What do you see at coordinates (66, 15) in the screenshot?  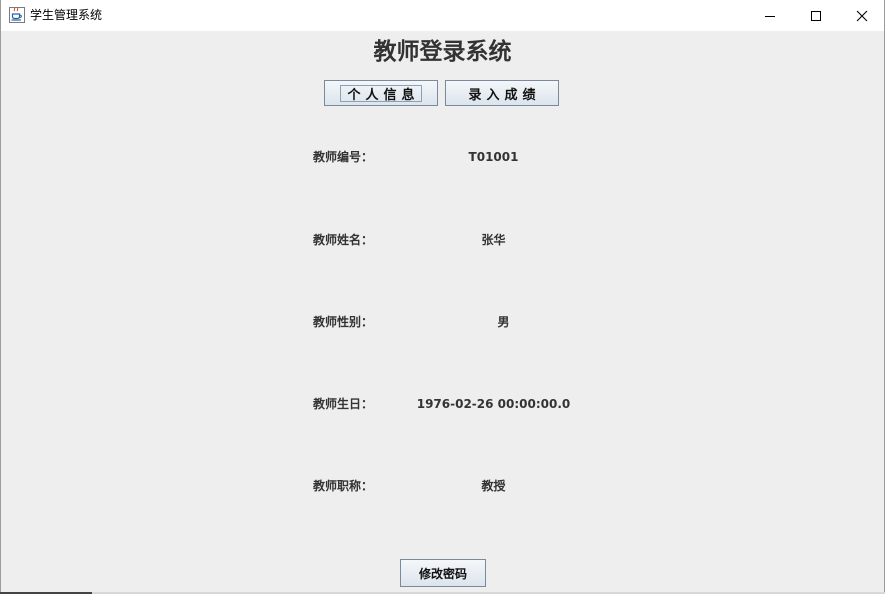 I see `window-title: 学生管理系统` at bounding box center [66, 15].